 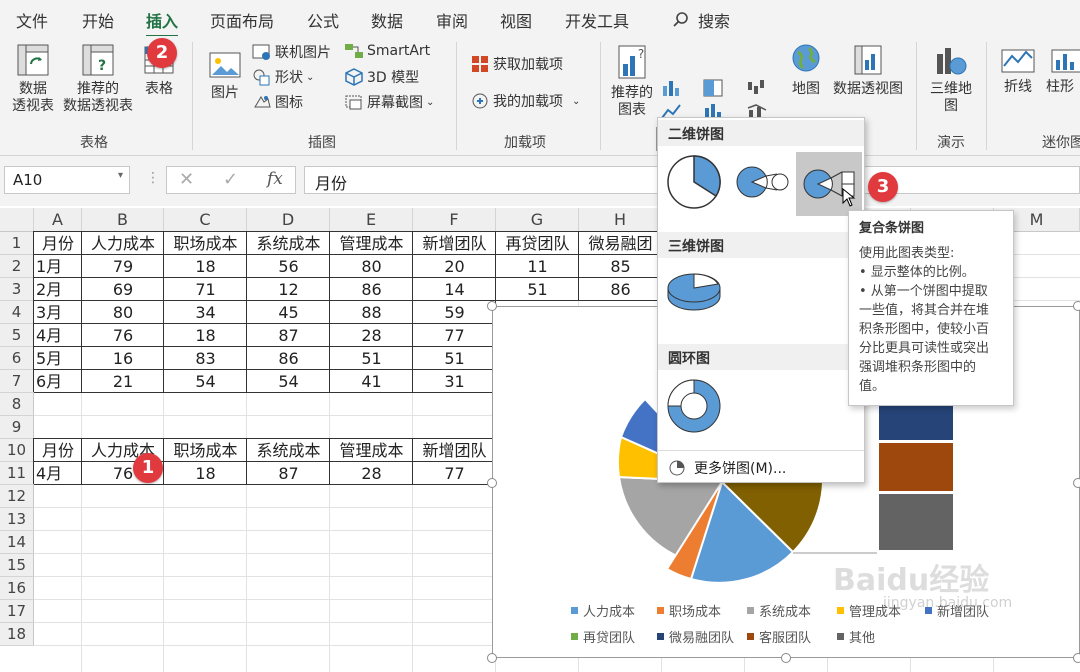 What do you see at coordinates (779, 610) in the screenshot?
I see `legend-item: 系统成本` at bounding box center [779, 610].